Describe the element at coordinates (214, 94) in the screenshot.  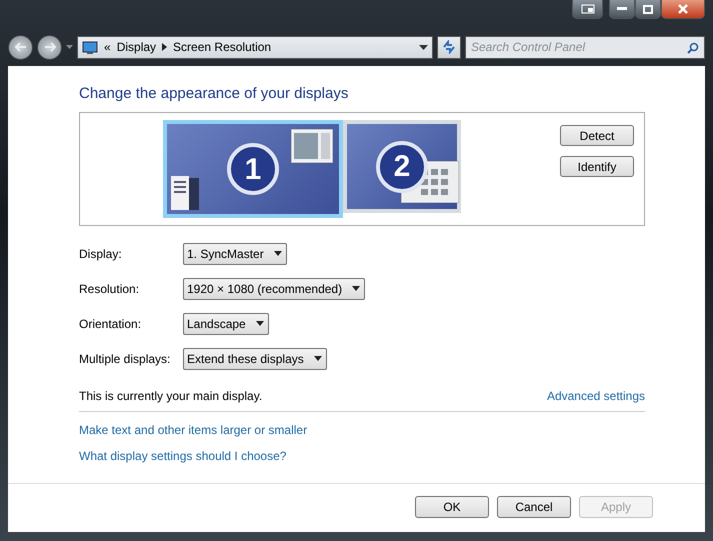
I see `page-heading: Change the appearance of your displays` at that location.